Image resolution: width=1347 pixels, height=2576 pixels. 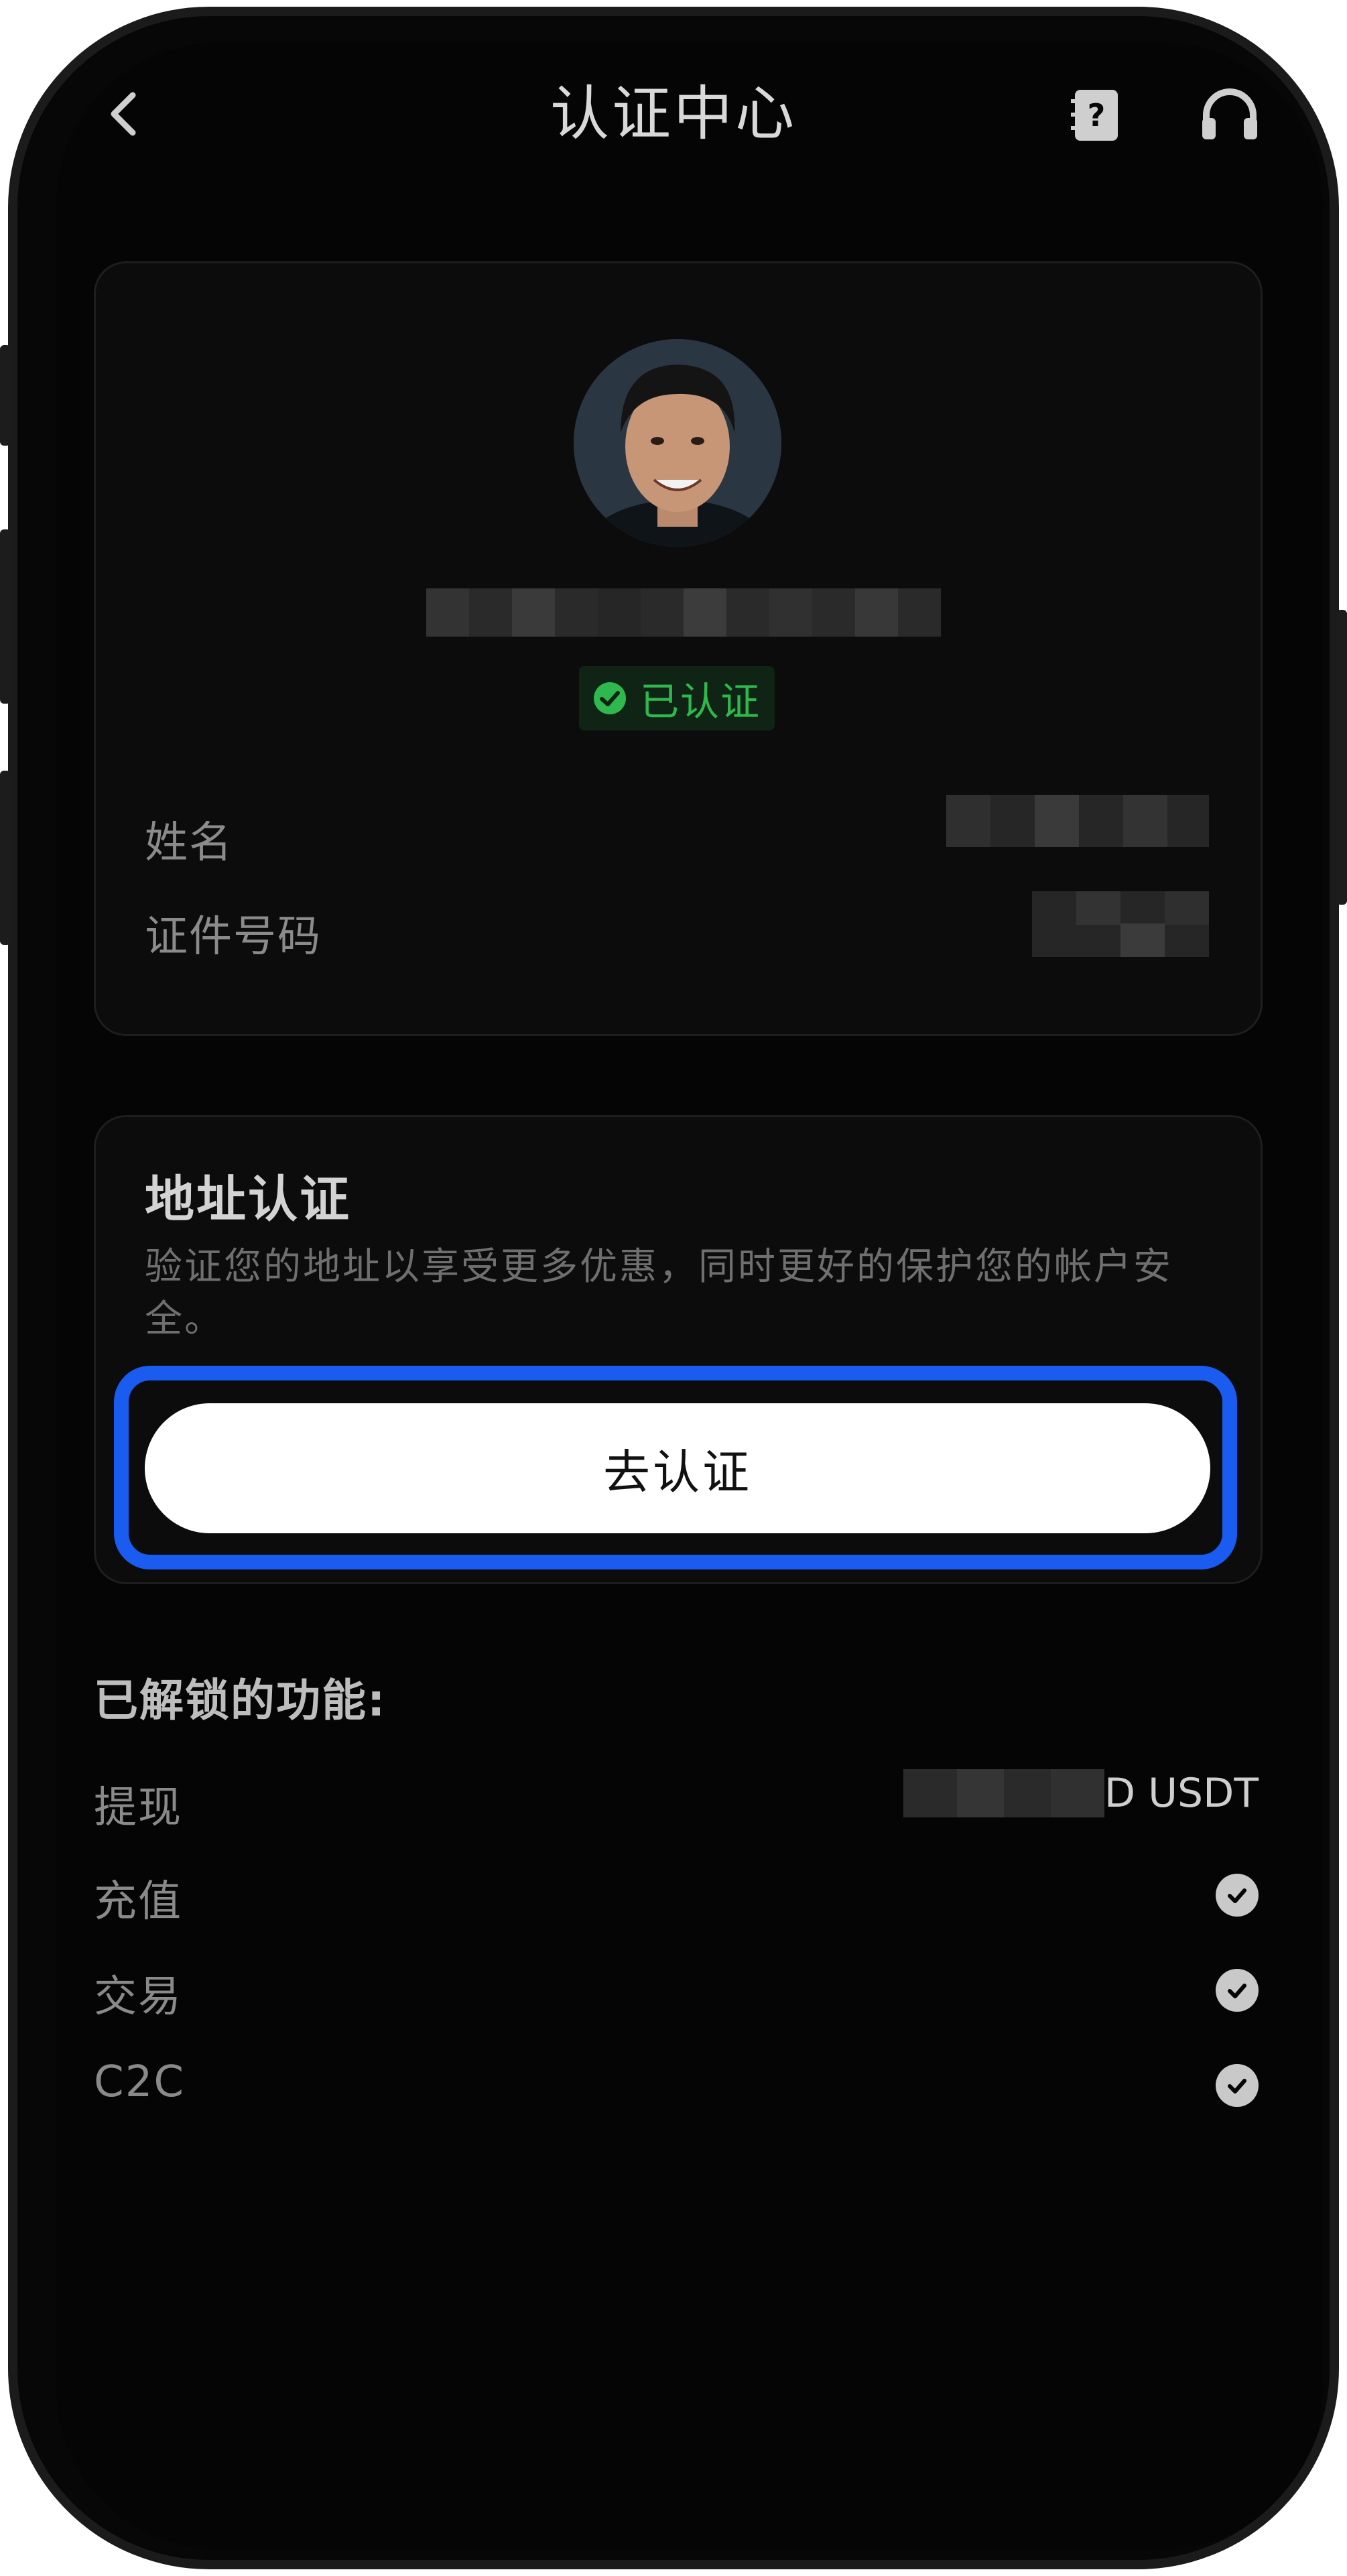 I want to click on volume-up-button, so click(x=5, y=616).